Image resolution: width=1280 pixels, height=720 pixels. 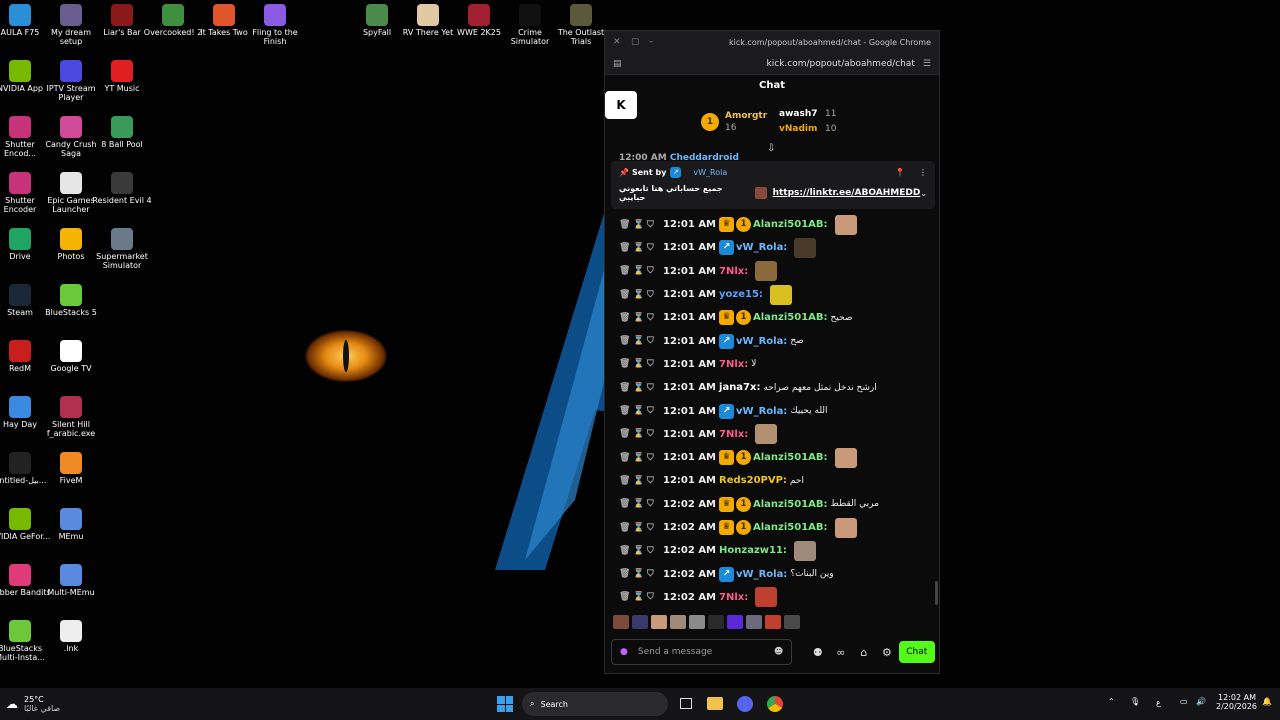 I want to click on network-icon: ▭, so click(x=1184, y=701).